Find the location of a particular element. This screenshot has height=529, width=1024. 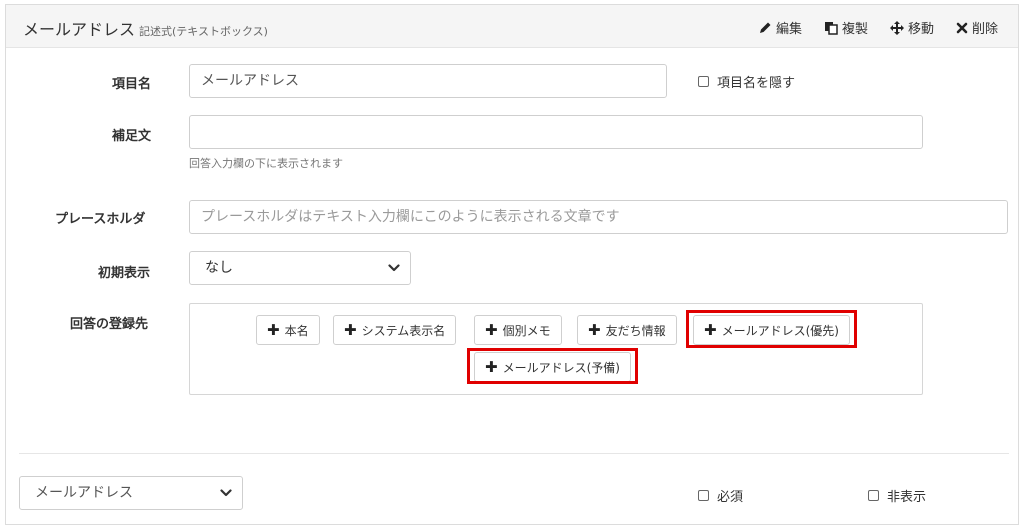

placeholder-input-text: プレースホルダはテキスト入力欄にこのように表示される文章です is located at coordinates (410, 217).